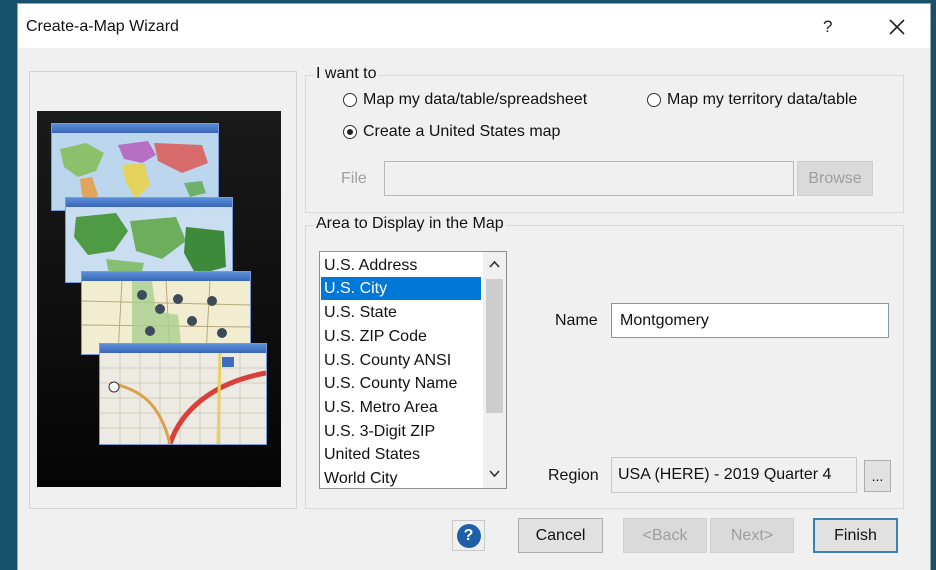 The width and height of the screenshot is (936, 570). I want to click on list-item: U.S. County ANSI, so click(401, 360).